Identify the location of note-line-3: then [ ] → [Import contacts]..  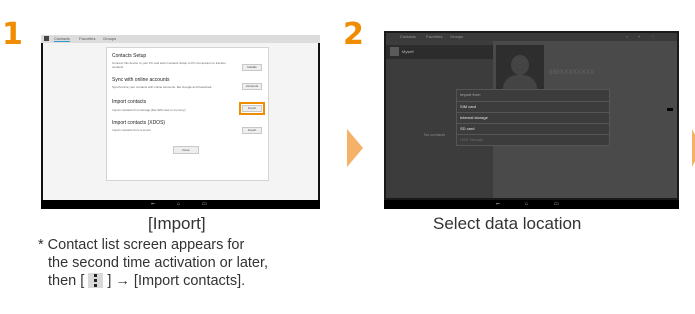
(147, 281).